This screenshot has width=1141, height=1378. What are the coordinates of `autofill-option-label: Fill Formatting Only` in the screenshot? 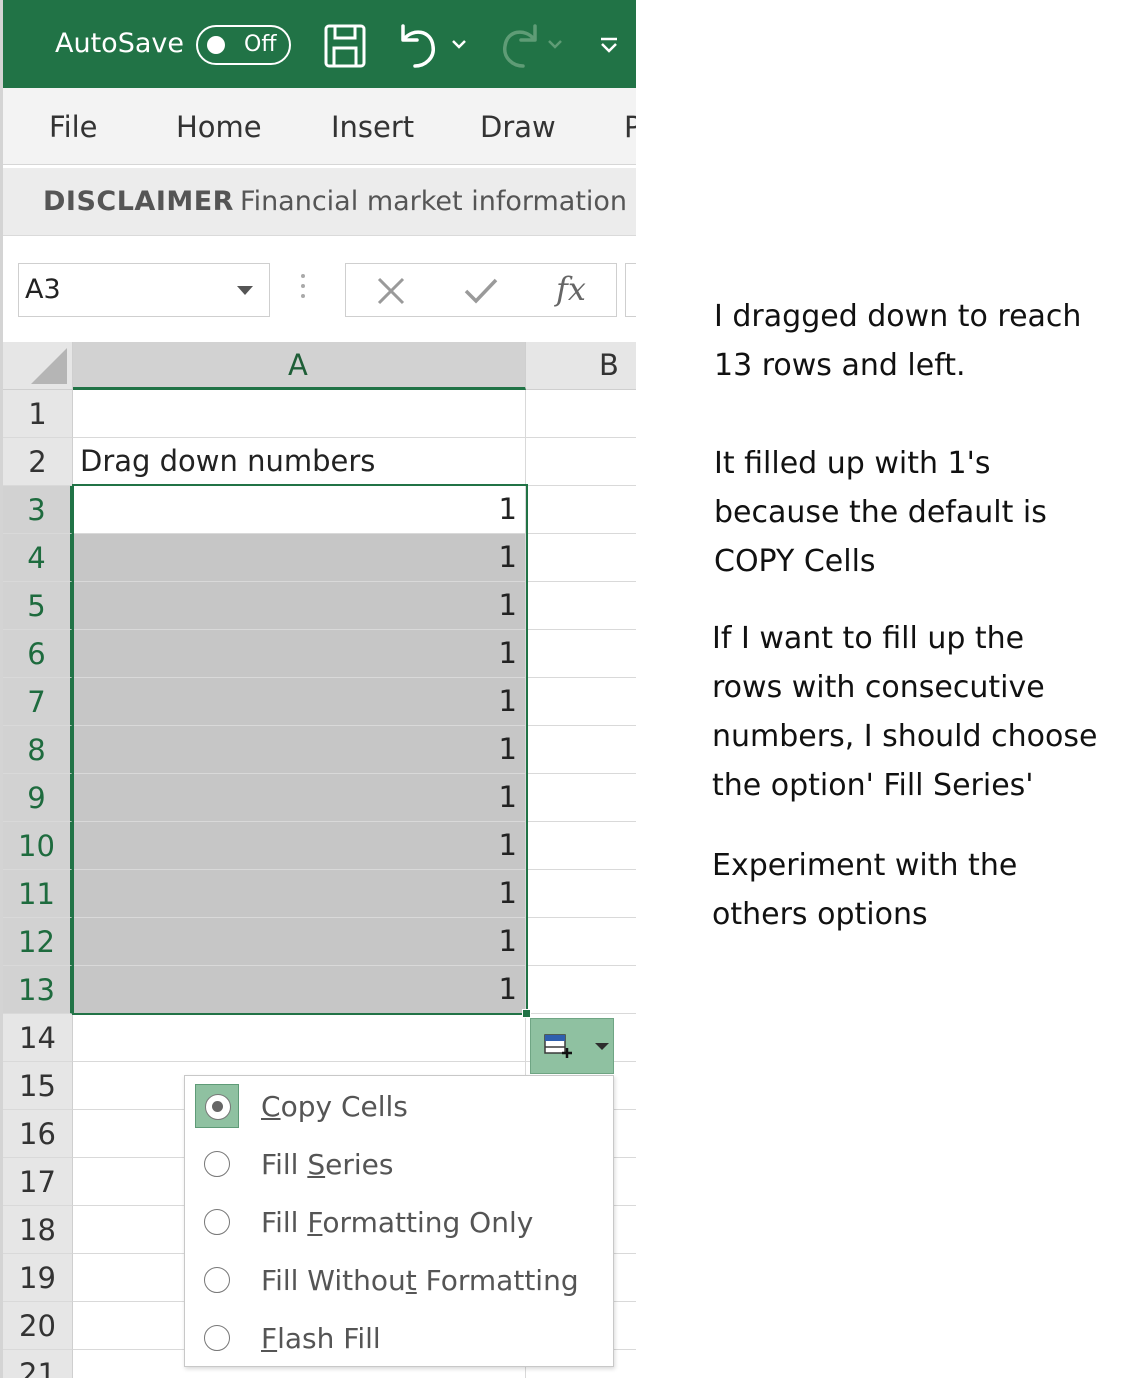 It's located at (397, 1222).